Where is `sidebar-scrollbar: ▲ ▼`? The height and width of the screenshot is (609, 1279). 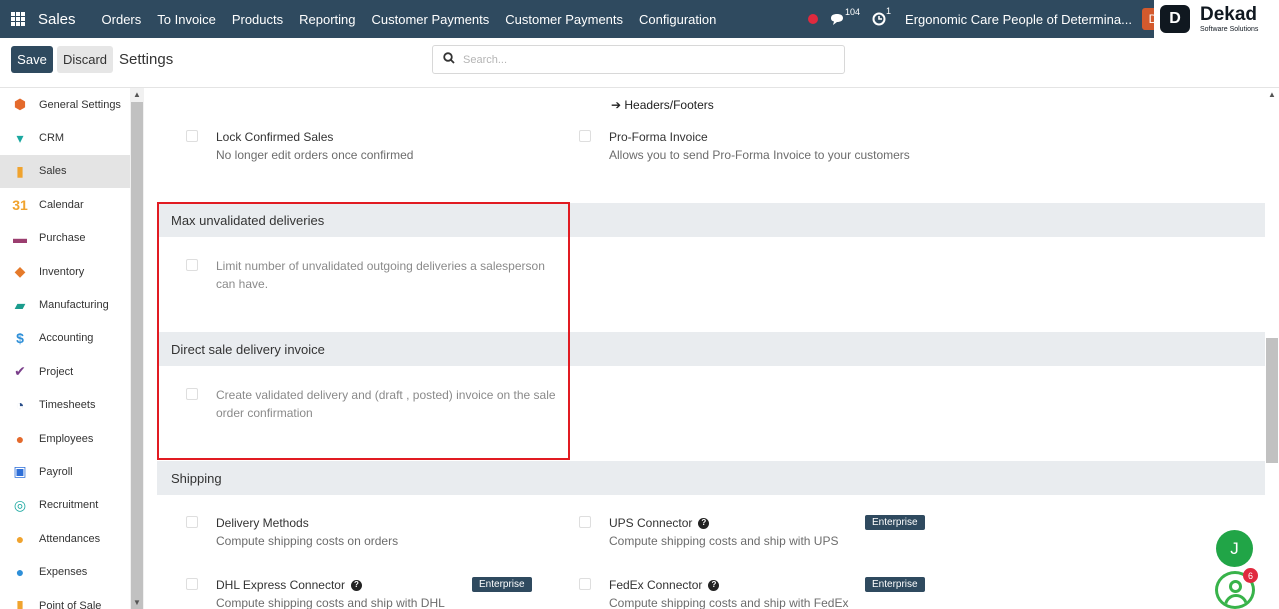
sidebar-scrollbar: ▲ ▼ is located at coordinates (137, 348).